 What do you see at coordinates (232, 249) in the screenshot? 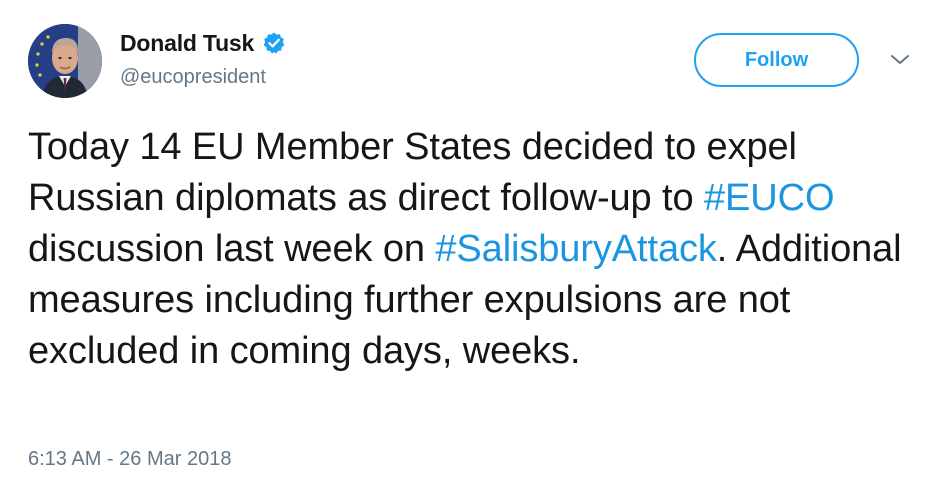
I see `tweet-text-segment: discussion last week on` at bounding box center [232, 249].